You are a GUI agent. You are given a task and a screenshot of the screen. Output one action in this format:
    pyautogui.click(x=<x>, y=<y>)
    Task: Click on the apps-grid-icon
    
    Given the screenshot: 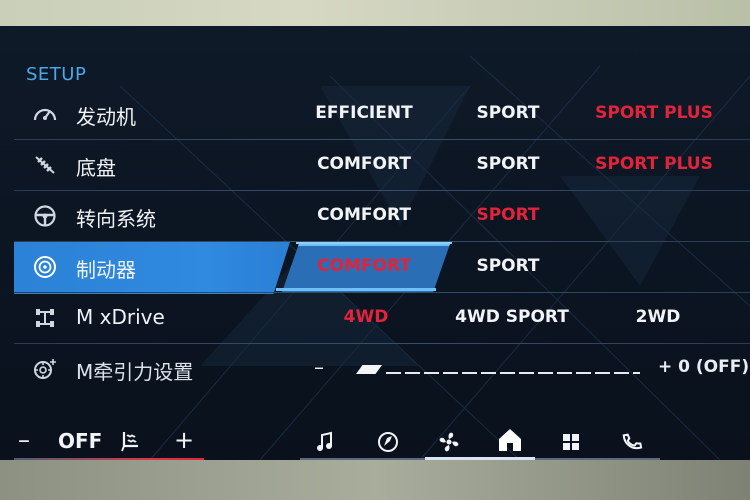 What is the action you would take?
    pyautogui.click(x=571, y=444)
    